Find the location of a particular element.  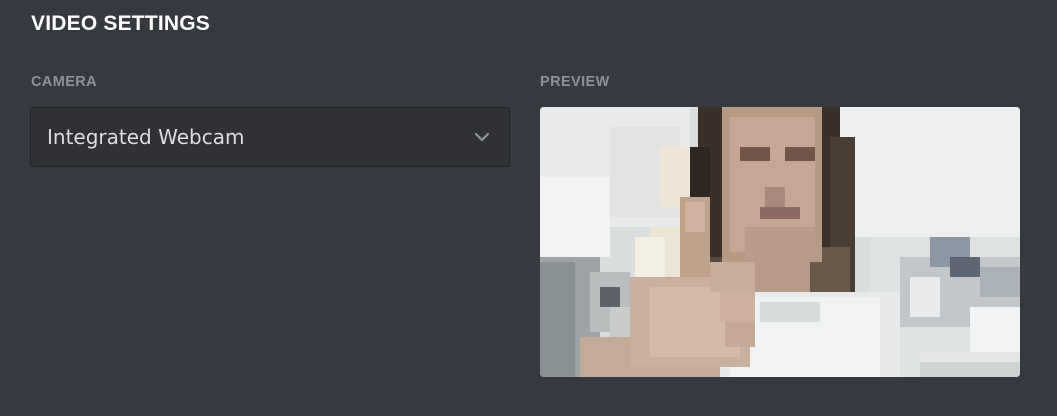

section-title: VIDEO SETTINGS is located at coordinates (120, 23).